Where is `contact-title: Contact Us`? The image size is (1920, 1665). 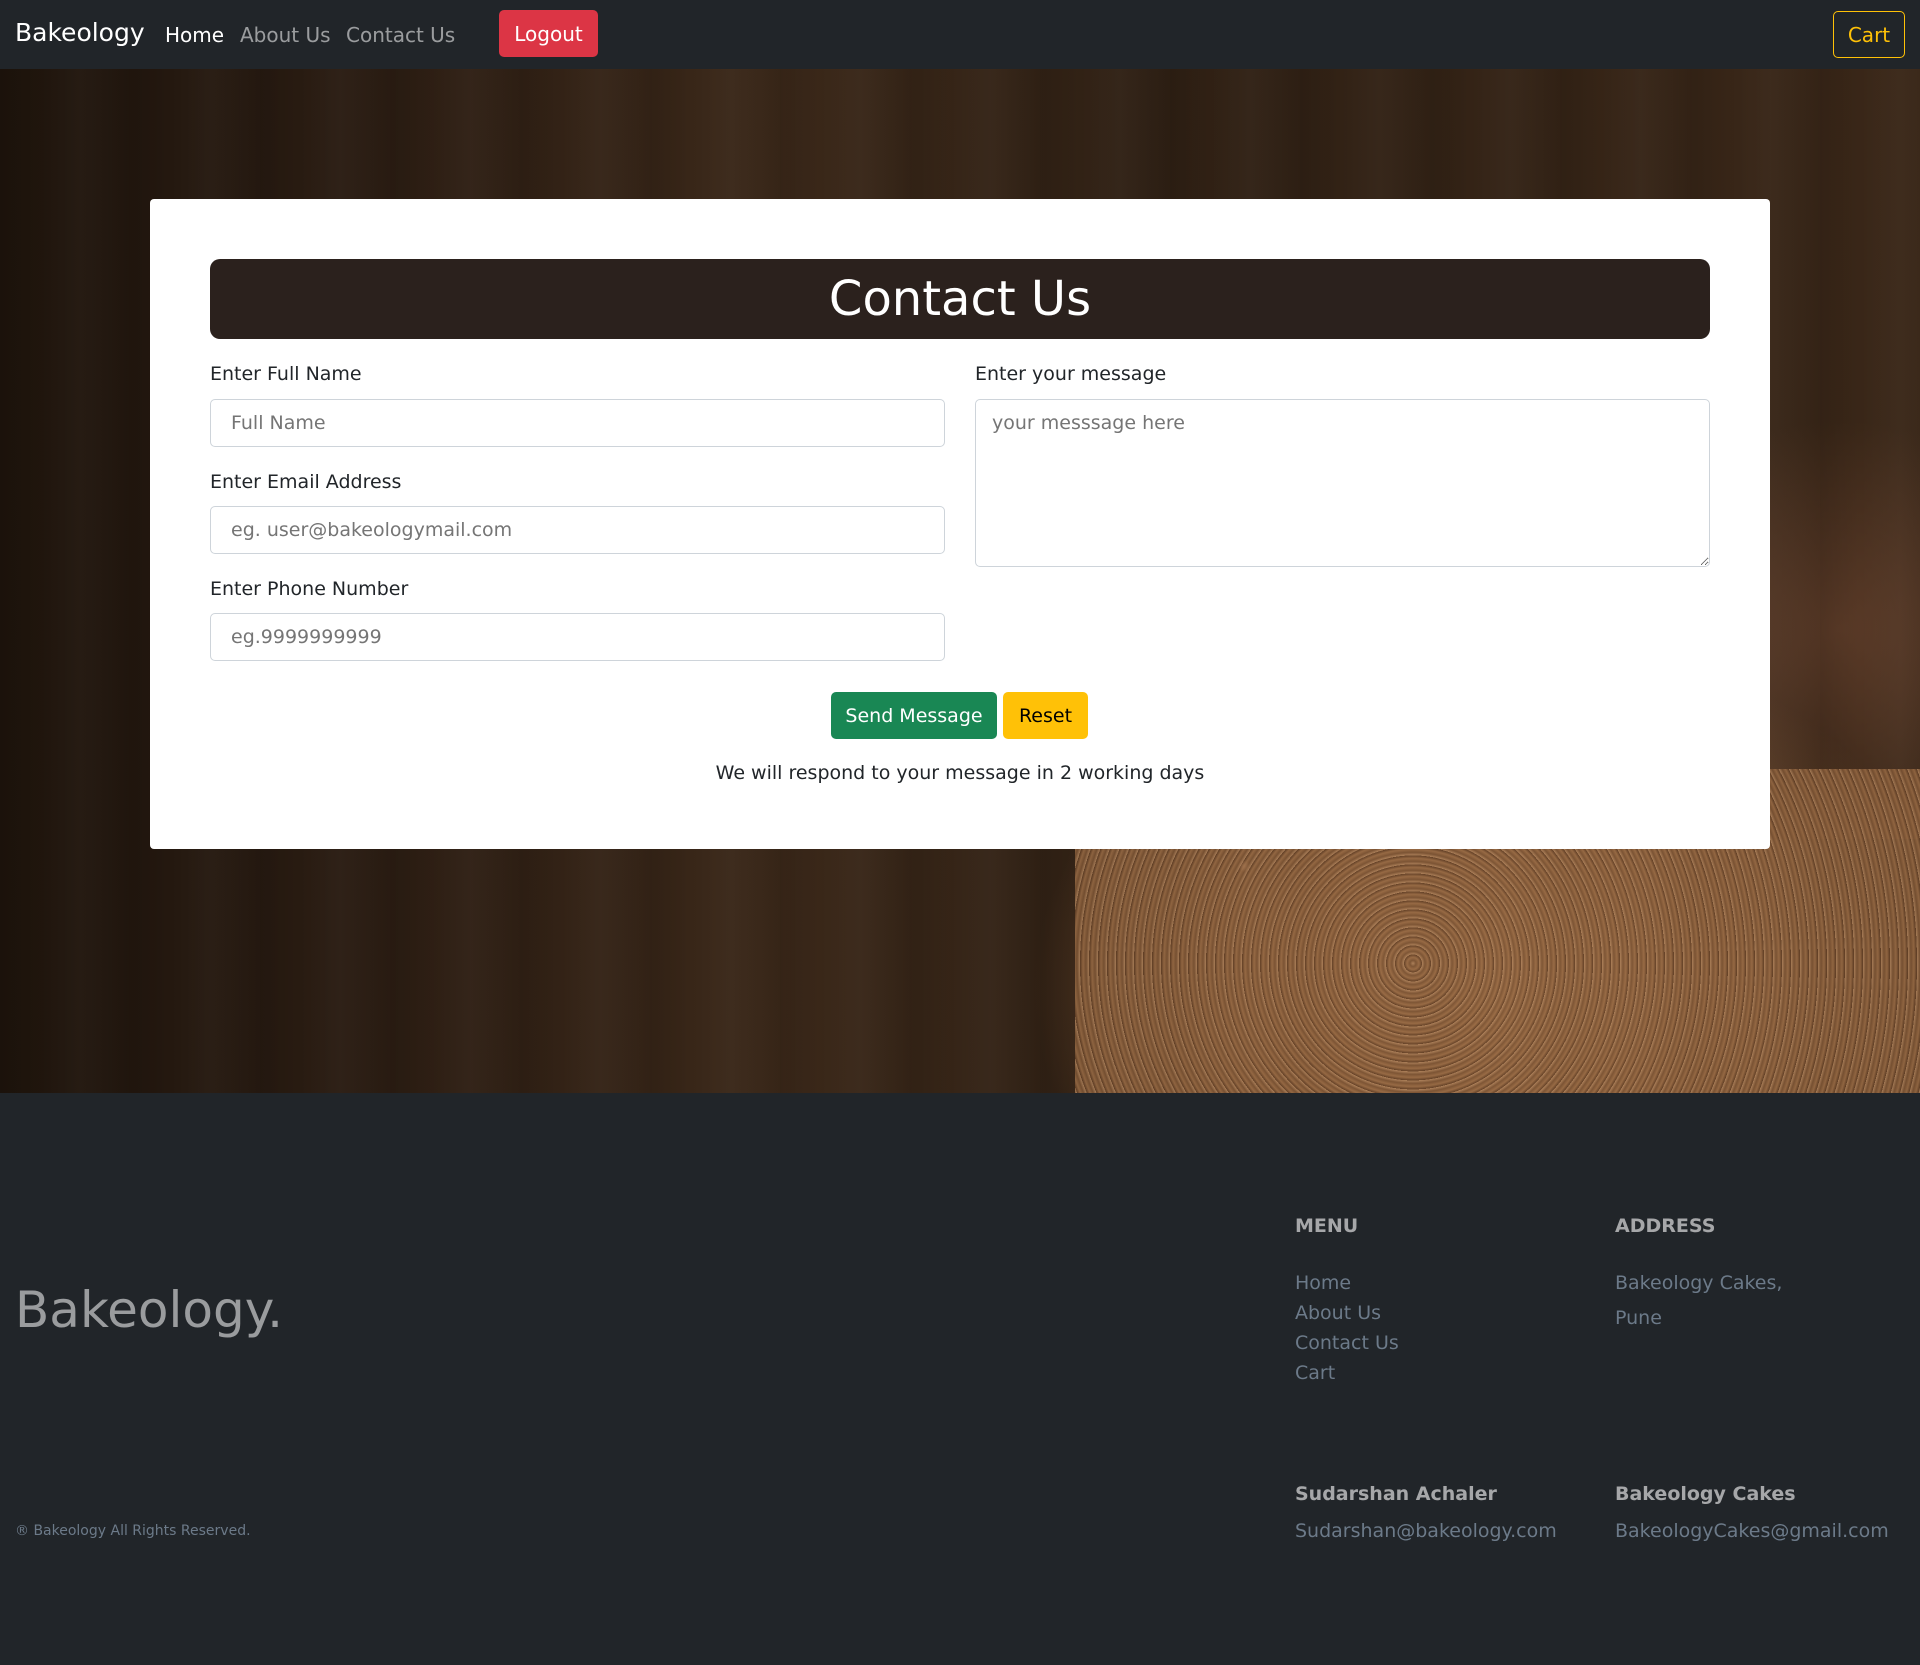 contact-title: Contact Us is located at coordinates (960, 299).